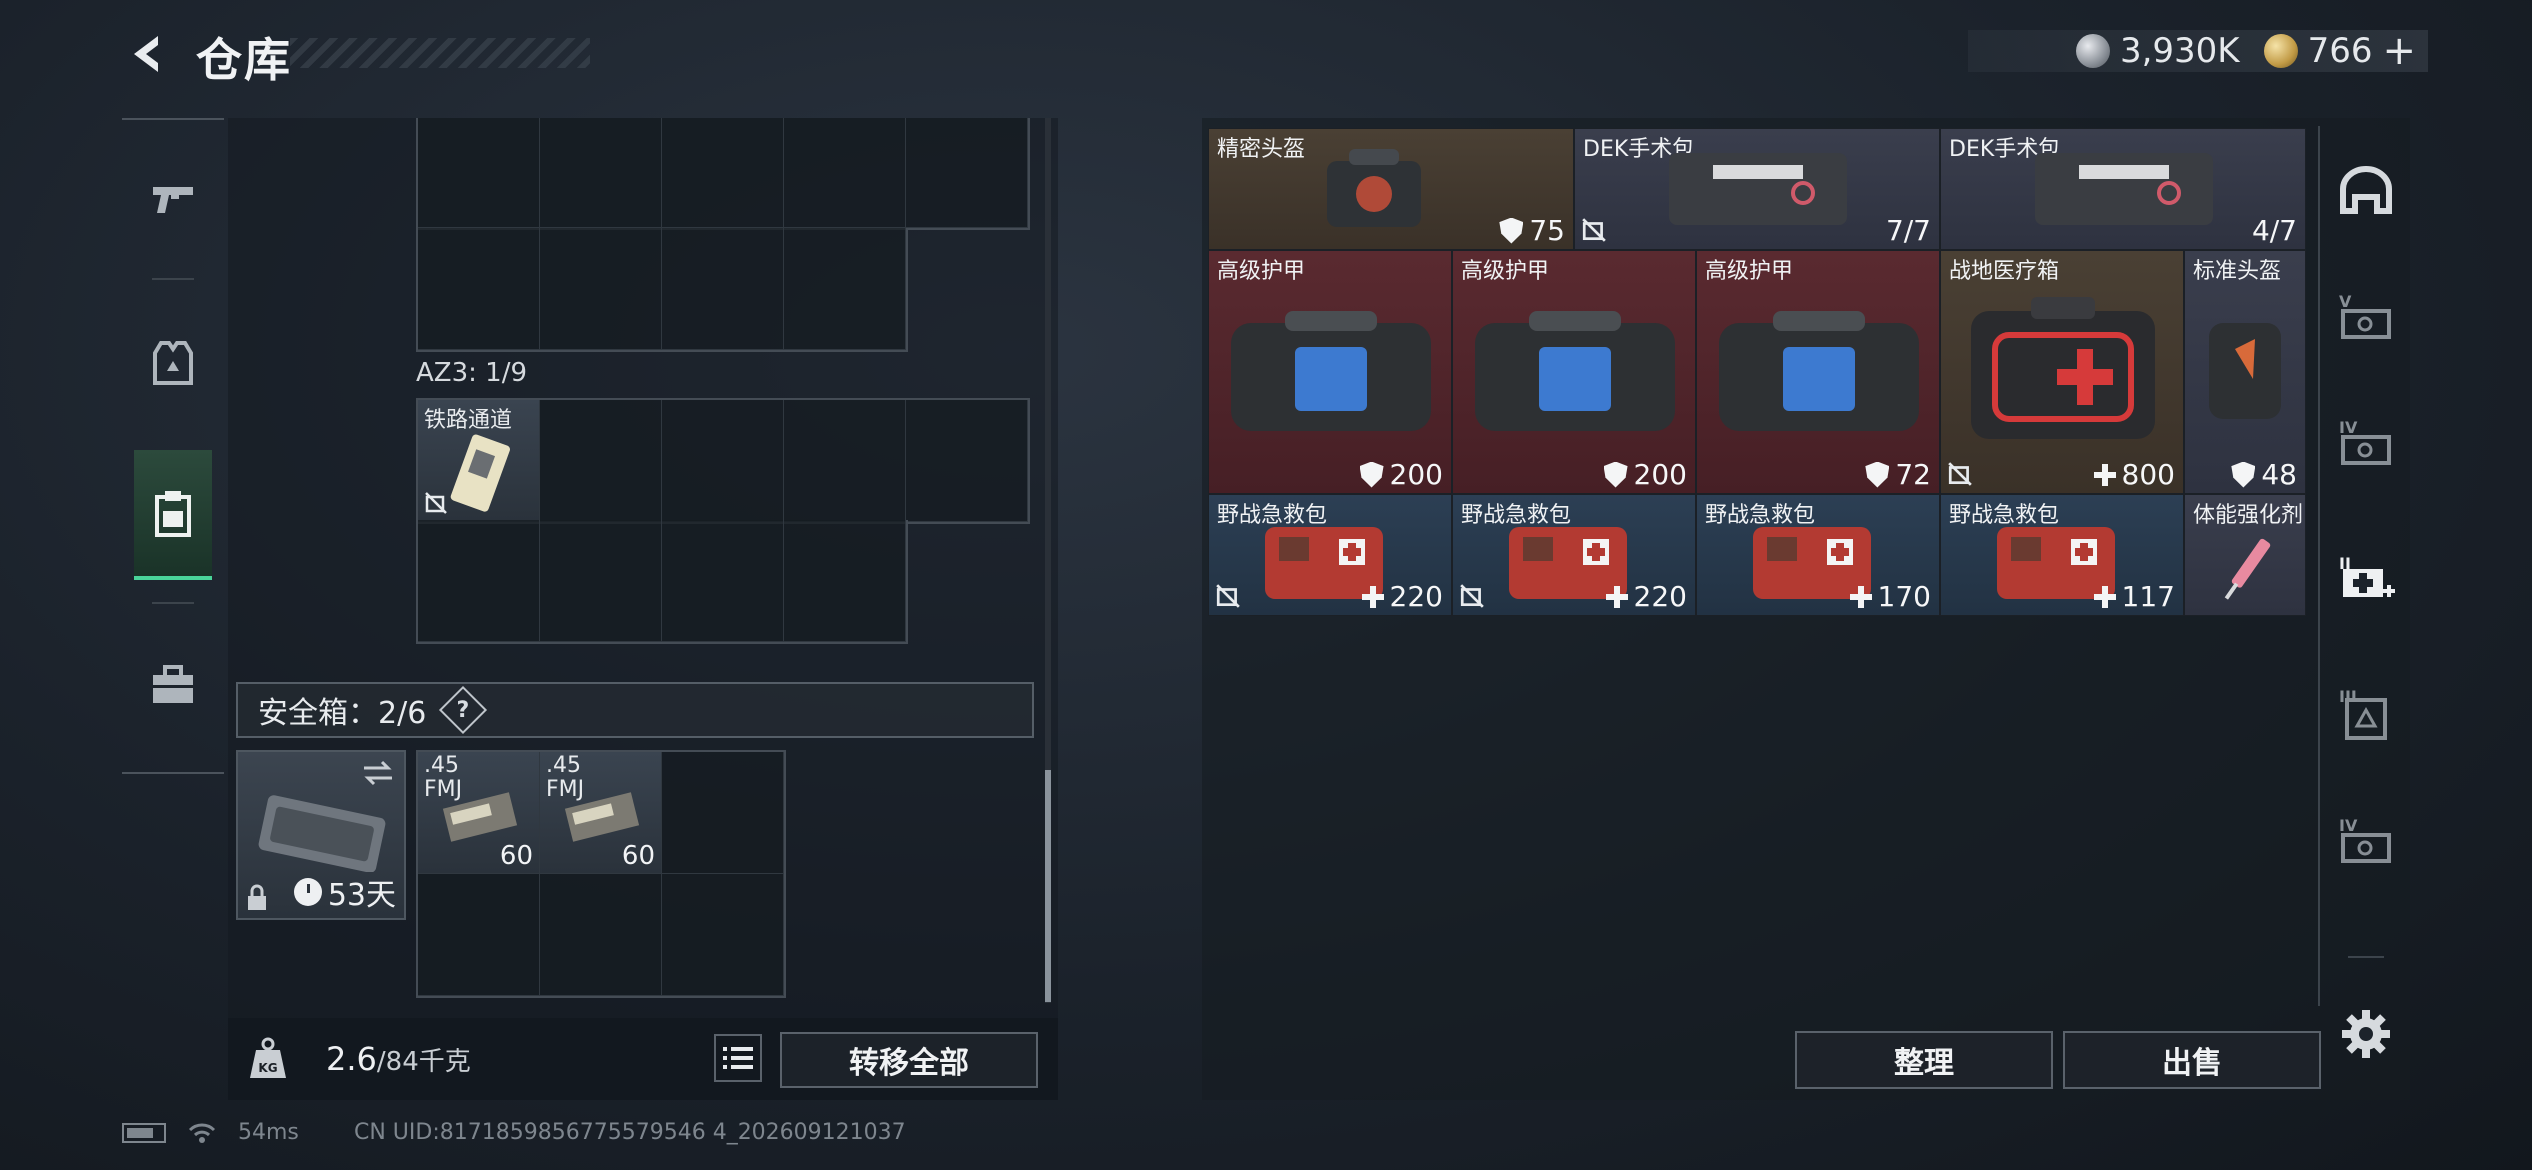  What do you see at coordinates (1532, 230) in the screenshot?
I see `item-value: 75` at bounding box center [1532, 230].